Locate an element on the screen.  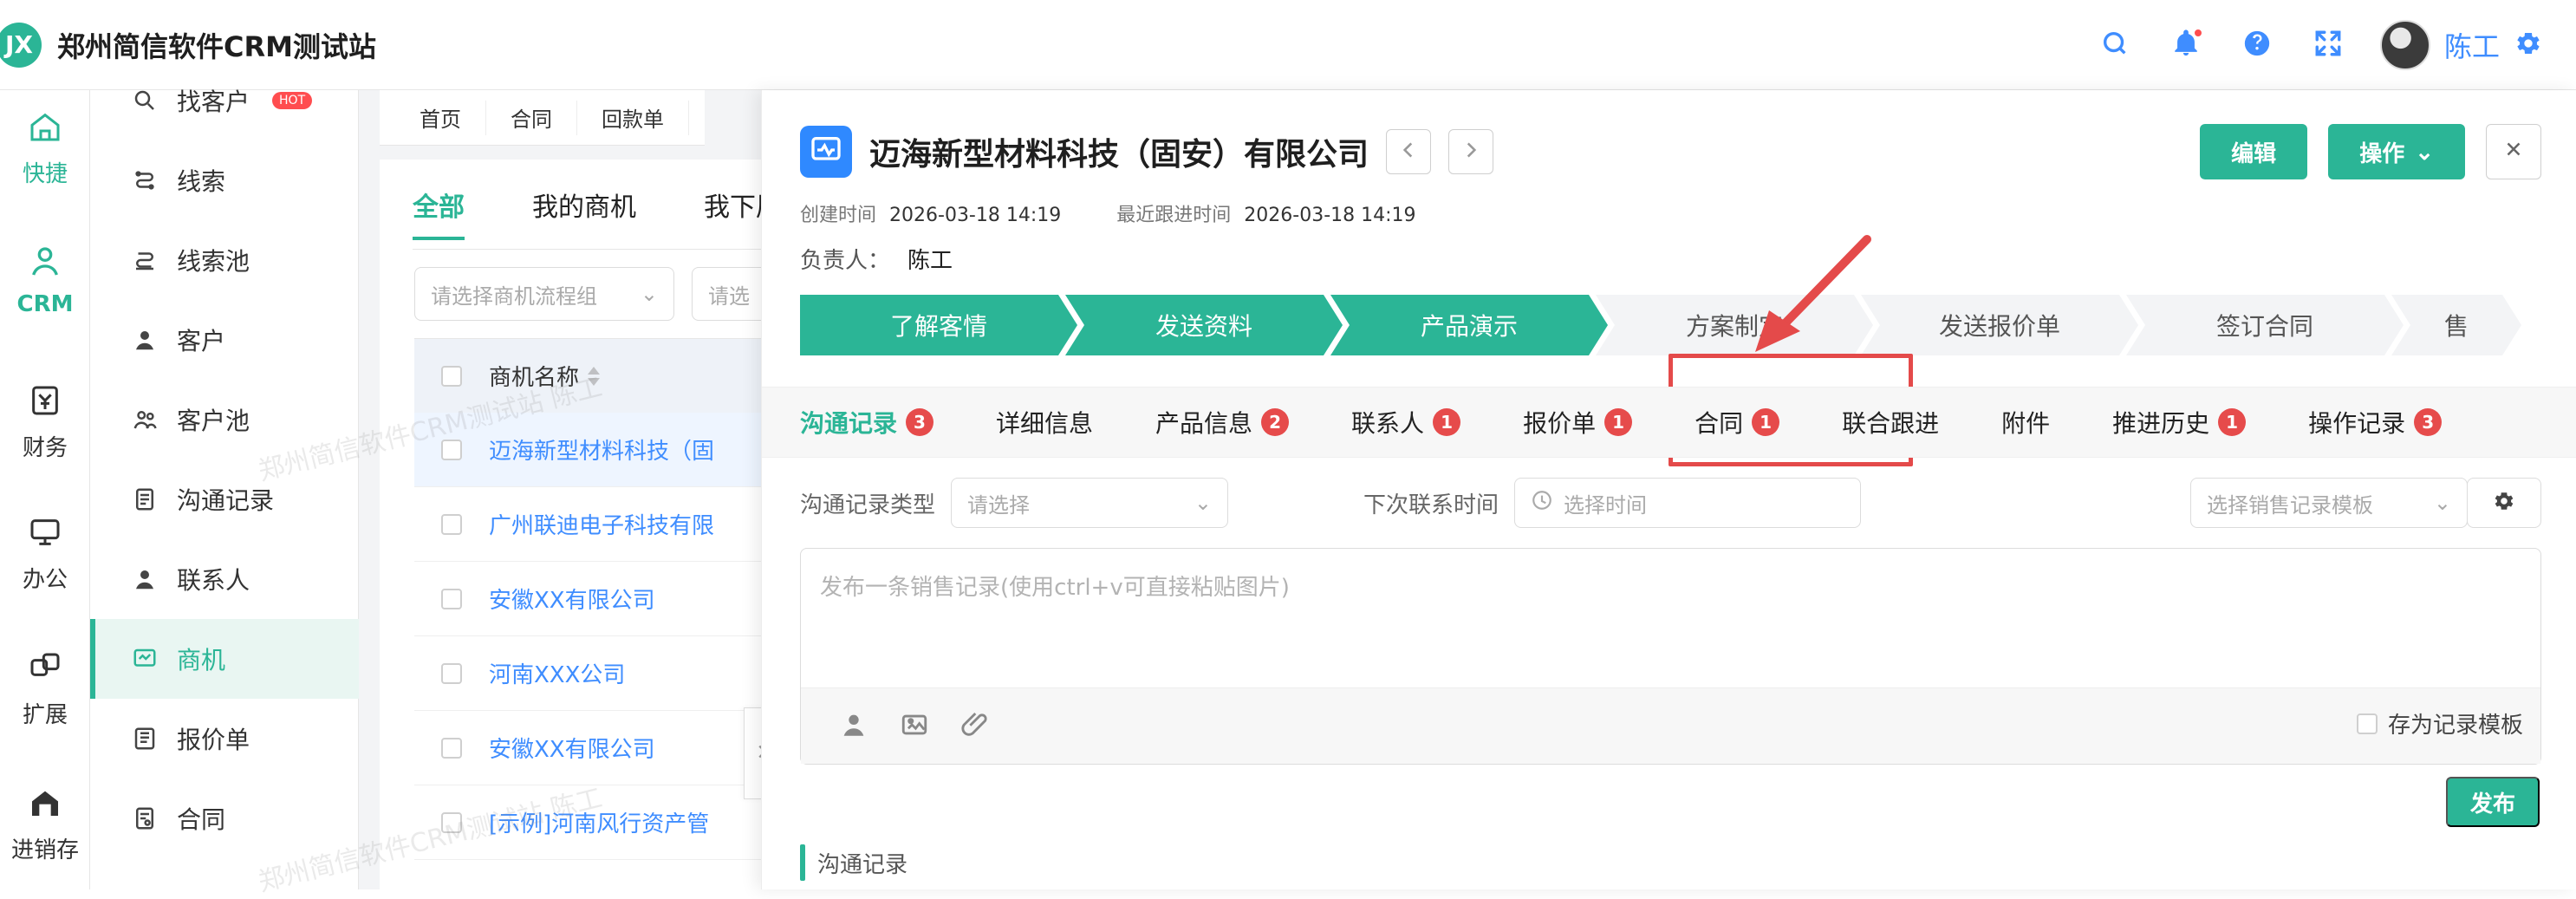
table-row: 广州联迪电子科技有限 is located at coordinates (596, 524).